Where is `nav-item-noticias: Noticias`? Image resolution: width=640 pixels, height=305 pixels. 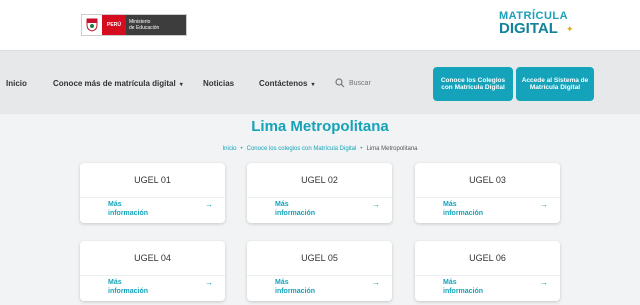
nav-item-noticias: Noticias is located at coordinates (218, 83).